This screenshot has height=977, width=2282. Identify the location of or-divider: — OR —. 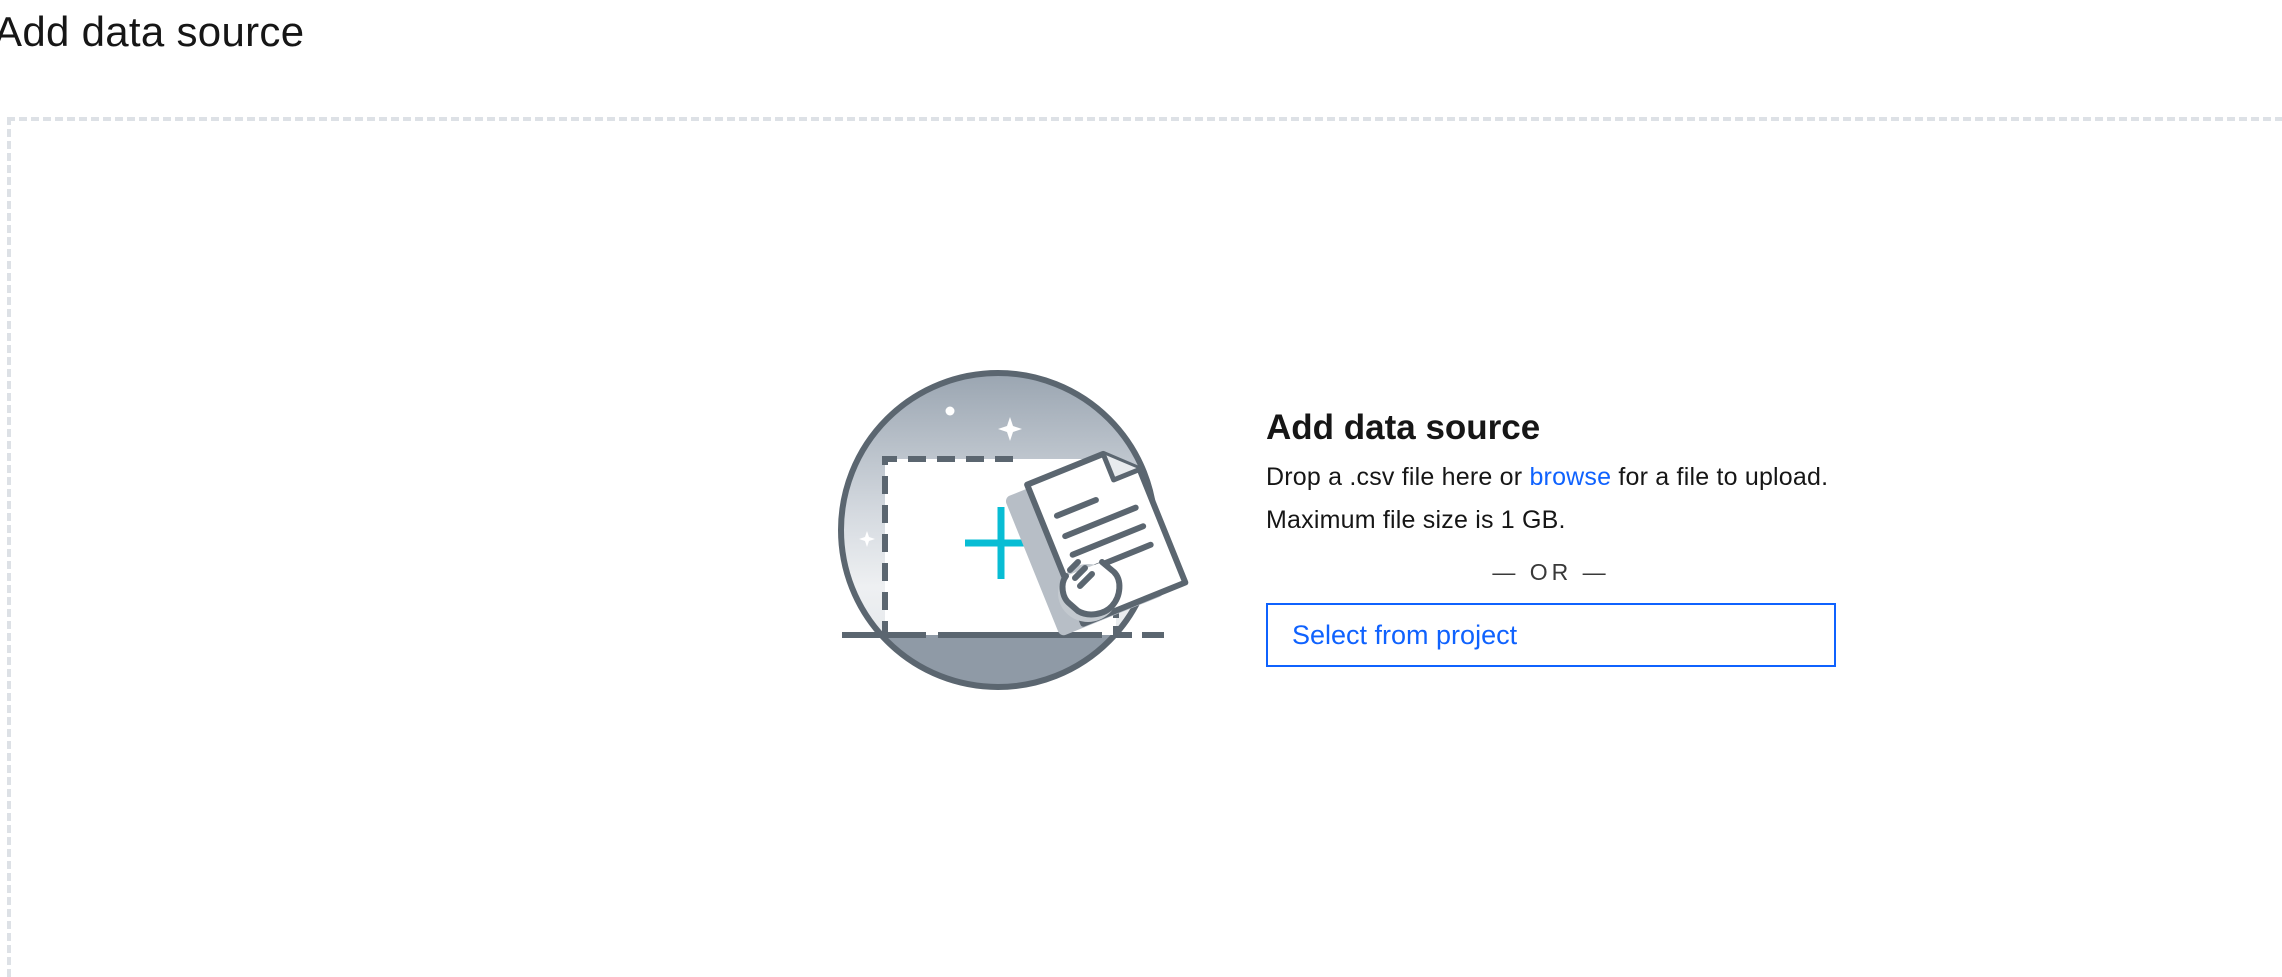
(1551, 572).